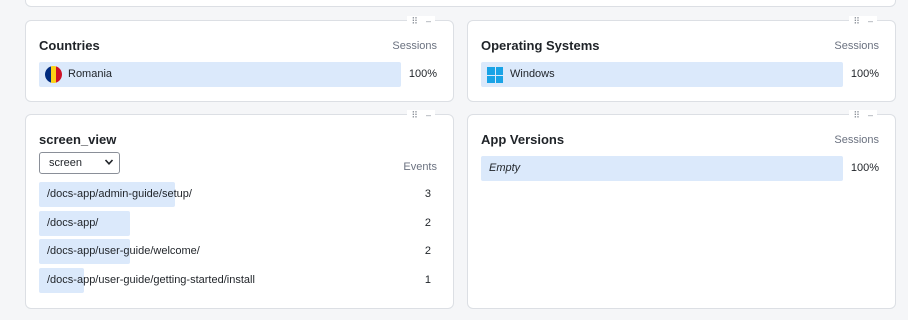 The width and height of the screenshot is (908, 320). Describe the element at coordinates (73, 223) in the screenshot. I see `row-label: /docs-app/` at that location.